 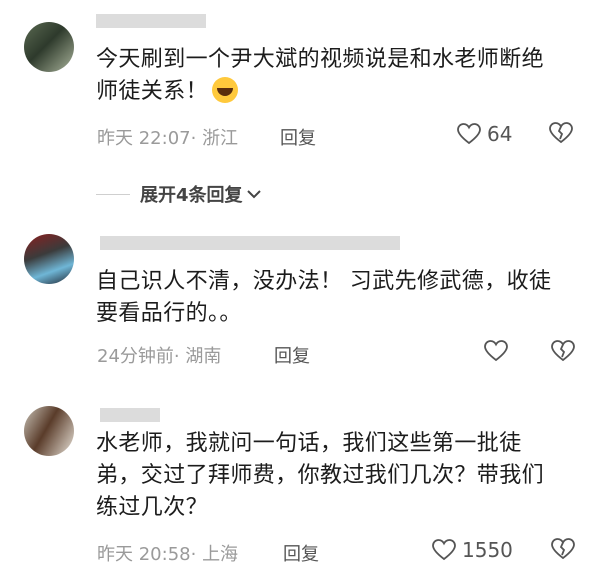 What do you see at coordinates (487, 550) in the screenshot?
I see `like-count: 1550` at bounding box center [487, 550].